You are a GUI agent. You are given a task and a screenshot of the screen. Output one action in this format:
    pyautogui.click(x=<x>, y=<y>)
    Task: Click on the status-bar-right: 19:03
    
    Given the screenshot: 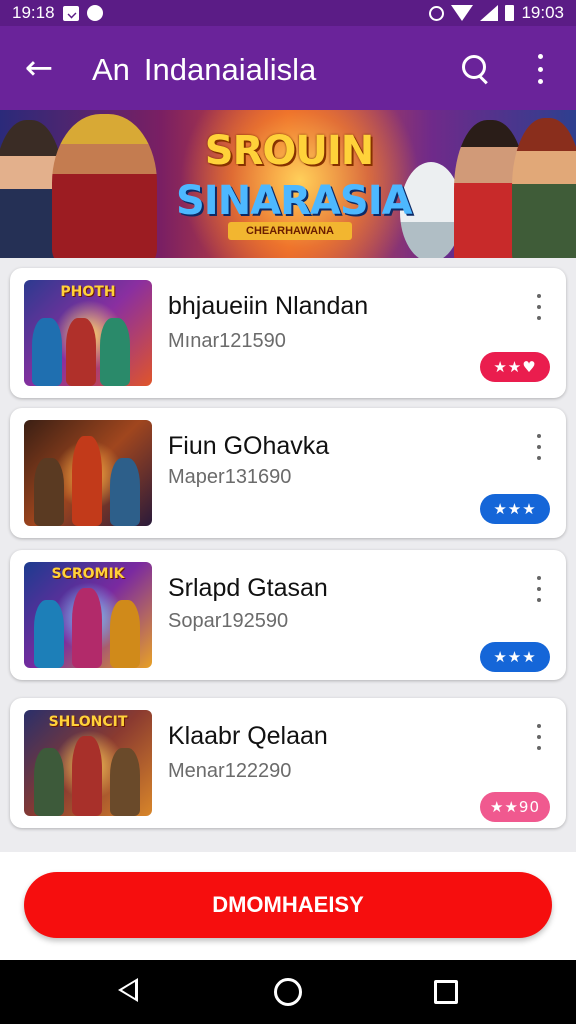 What is the action you would take?
    pyautogui.click(x=496, y=13)
    